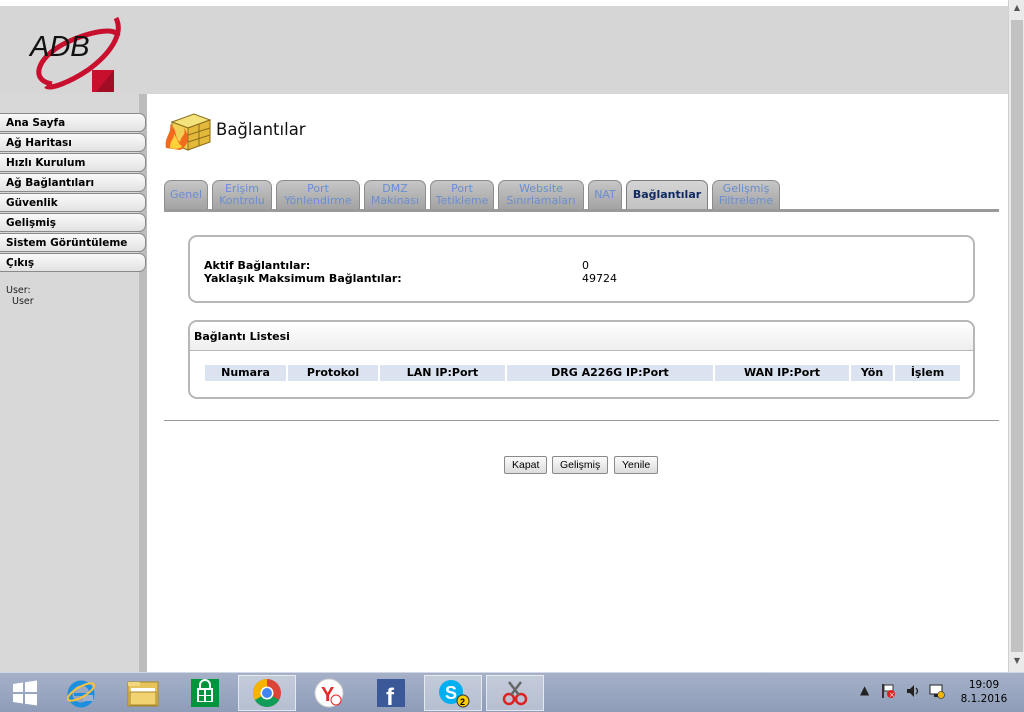  Describe the element at coordinates (18, 290) in the screenshot. I see `user-label: User:` at that location.